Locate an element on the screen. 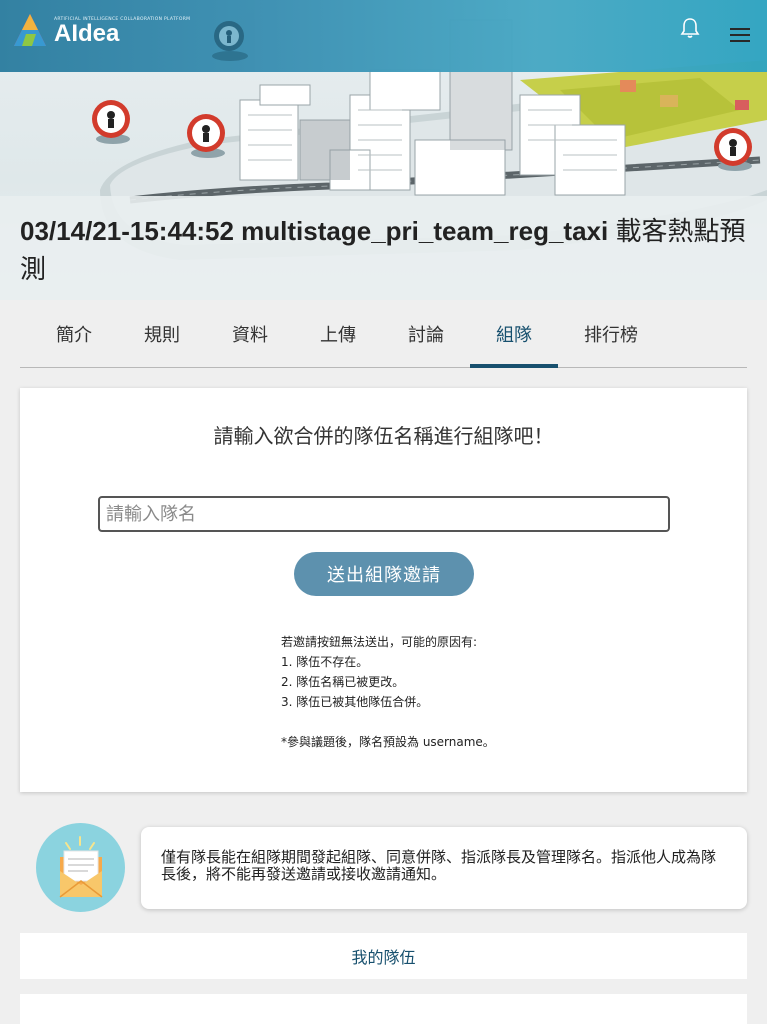 The image size is (767, 1024). logo-wordmark: AIdea is located at coordinates (87, 33).